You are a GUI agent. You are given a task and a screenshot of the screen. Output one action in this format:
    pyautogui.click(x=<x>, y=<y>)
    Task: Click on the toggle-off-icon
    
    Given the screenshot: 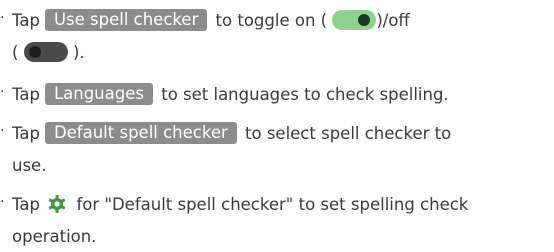 What is the action you would take?
    pyautogui.click(x=45, y=51)
    